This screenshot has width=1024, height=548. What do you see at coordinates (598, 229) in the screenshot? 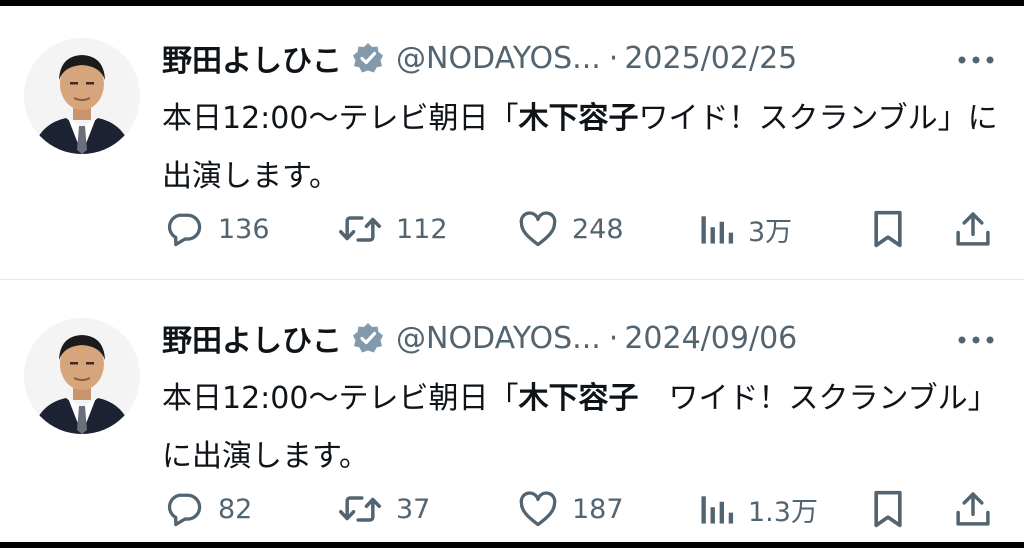
I see `like-count: 248` at bounding box center [598, 229].